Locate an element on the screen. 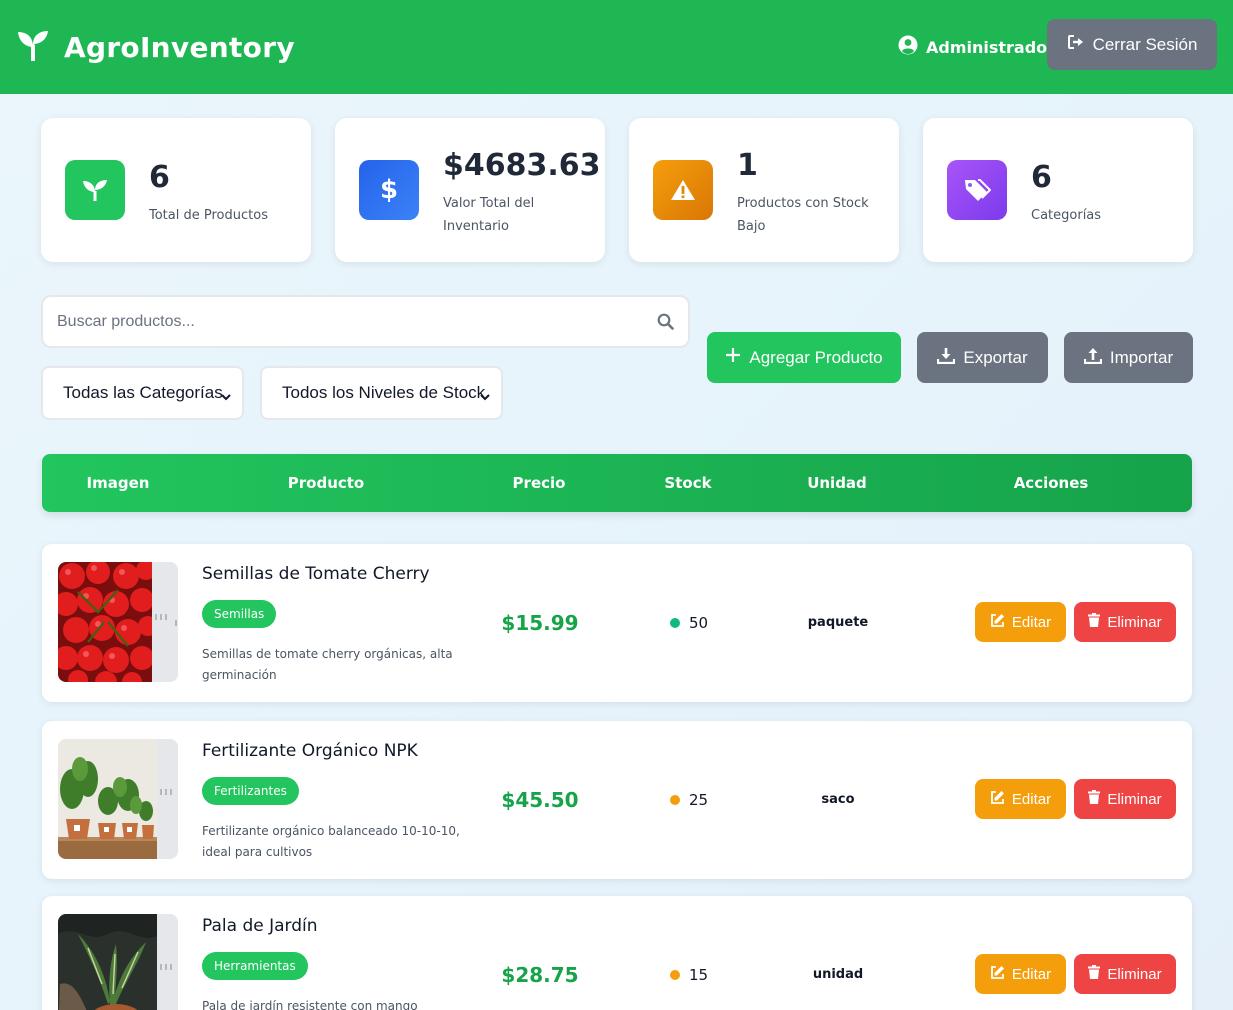 This screenshot has height=1010, width=1233. stat-value: $4683.63 is located at coordinates (522, 165).